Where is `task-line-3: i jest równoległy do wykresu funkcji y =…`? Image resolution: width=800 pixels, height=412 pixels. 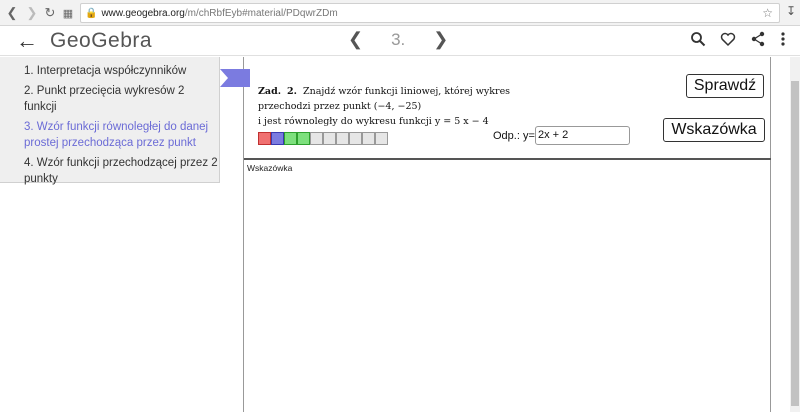
task-line-3: i jest równoległy do wykresu funkcji y =… is located at coordinates (373, 121).